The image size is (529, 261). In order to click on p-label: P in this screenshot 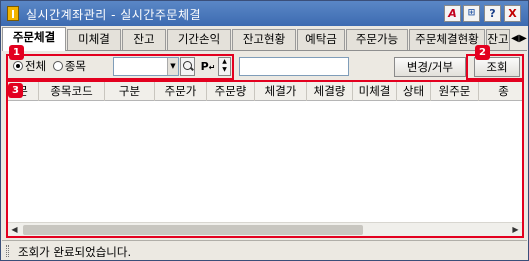, I will do `click(204, 66)`.